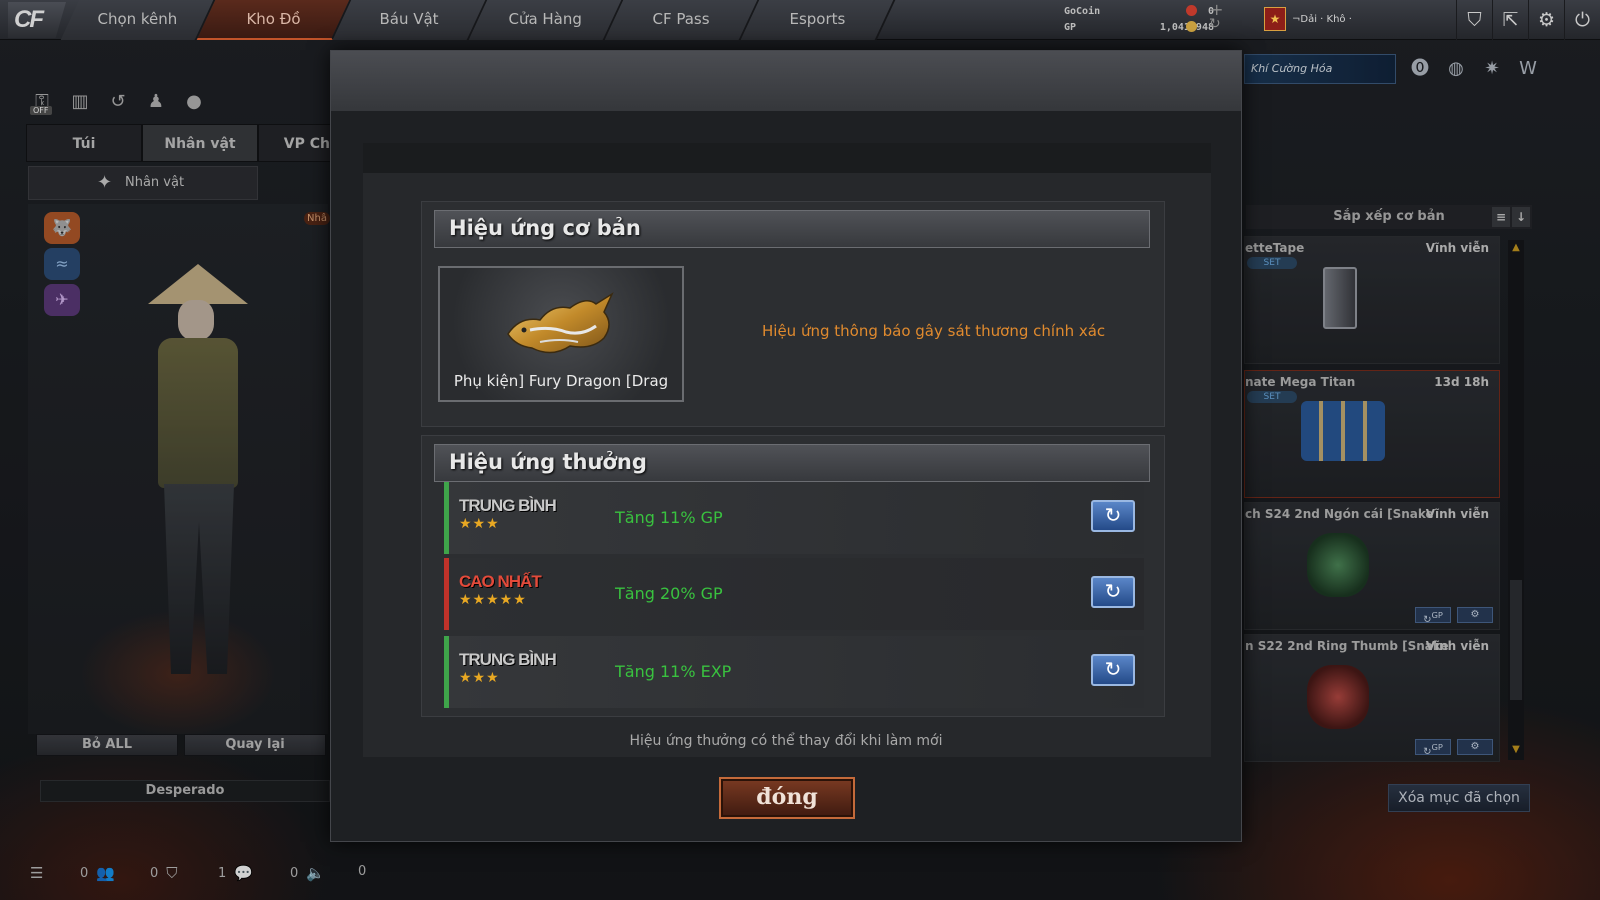 The height and width of the screenshot is (900, 1600). I want to click on bonus-effect-row: TRUNG BÌNH ★★★ Tăng 11% GP ↻, so click(794, 518).